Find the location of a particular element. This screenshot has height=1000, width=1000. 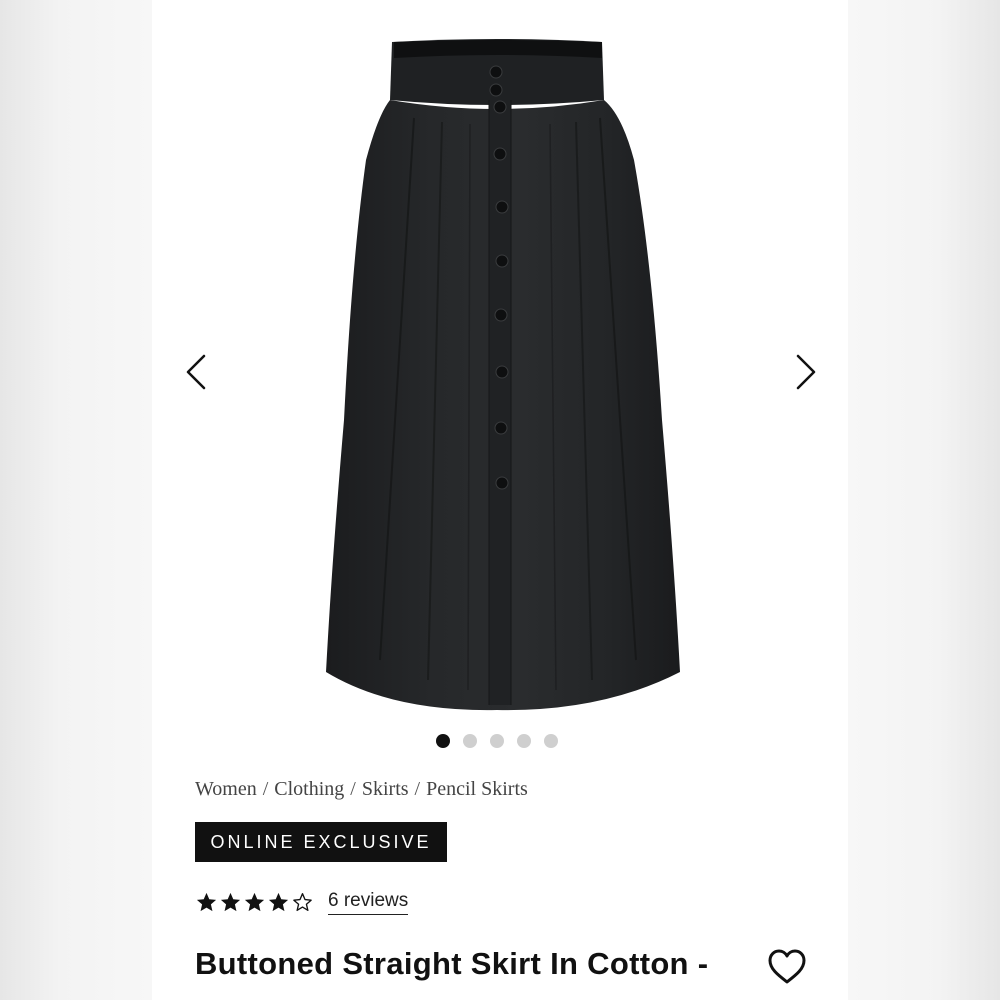

breadcrumb-item-women: Women is located at coordinates (226, 789).